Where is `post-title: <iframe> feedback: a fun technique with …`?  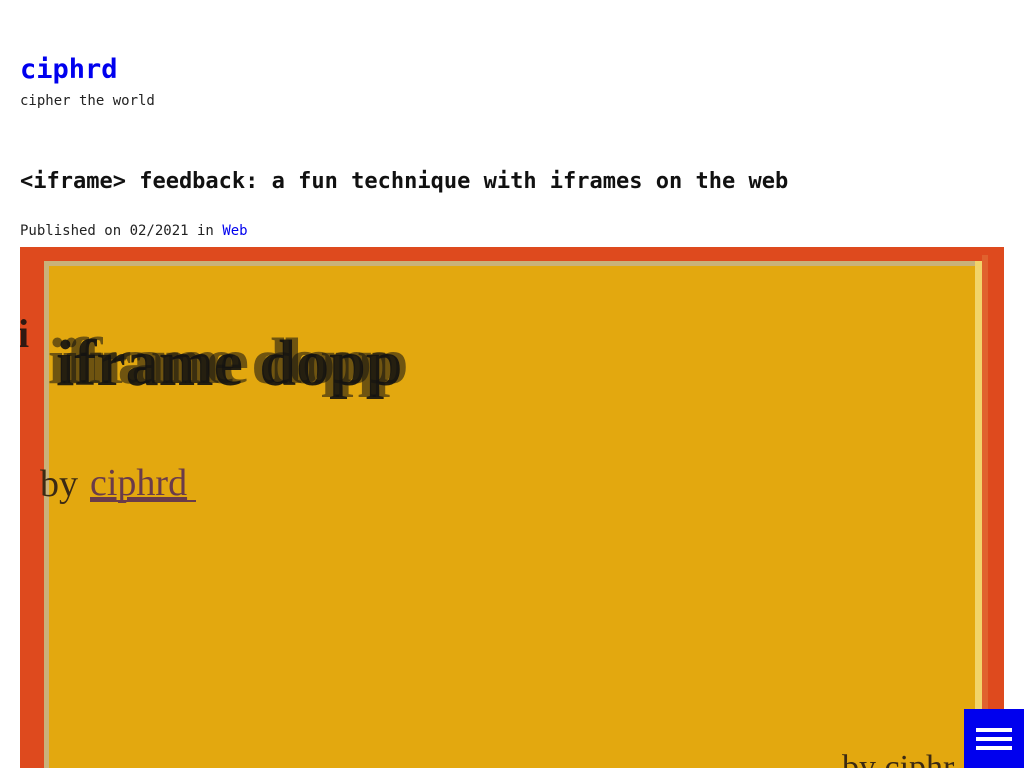
post-title: <iframe> feedback: a fun technique with … is located at coordinates (404, 181).